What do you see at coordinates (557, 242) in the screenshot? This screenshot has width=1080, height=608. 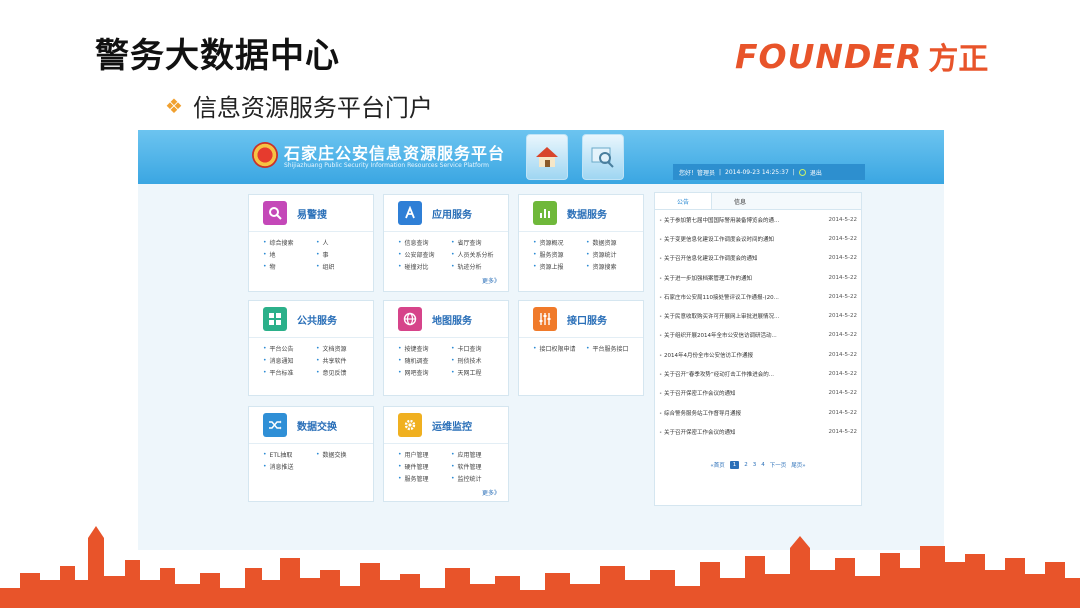 I see `link-item: 资源概况` at bounding box center [557, 242].